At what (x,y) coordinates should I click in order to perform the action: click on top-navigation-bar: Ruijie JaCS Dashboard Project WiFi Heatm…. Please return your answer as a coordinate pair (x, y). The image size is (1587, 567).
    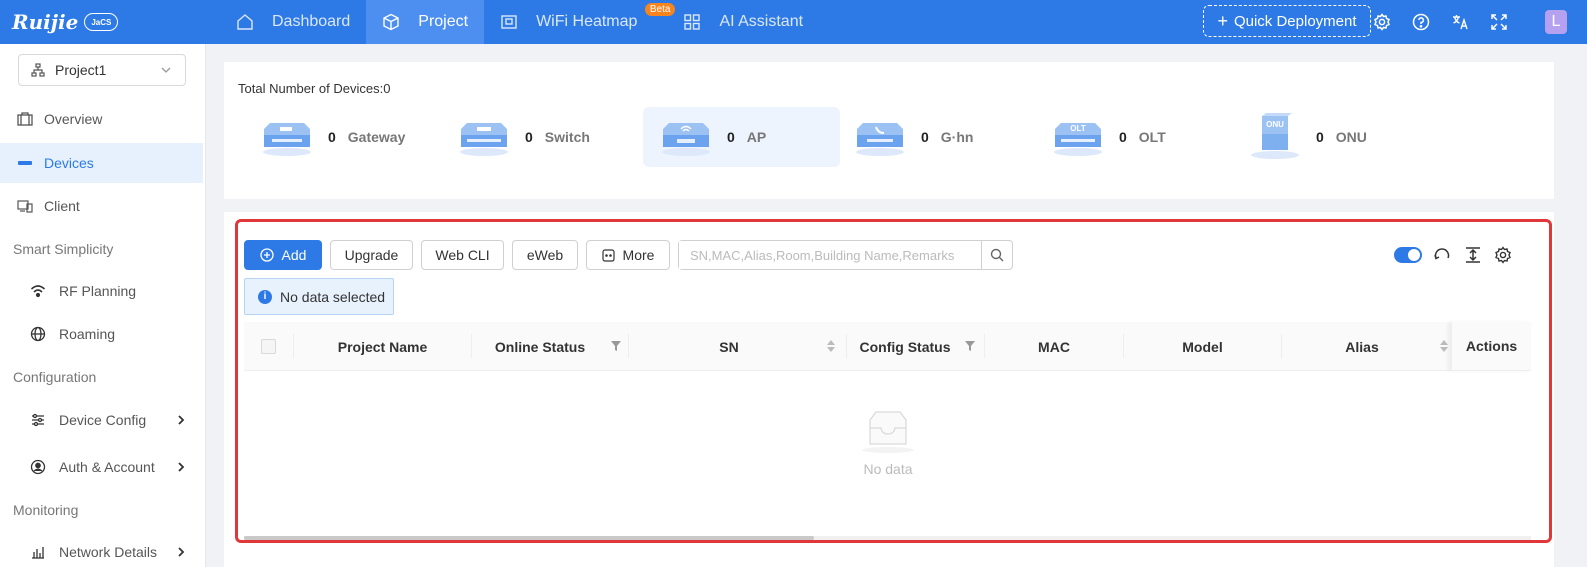
    Looking at the image, I should click on (793, 22).